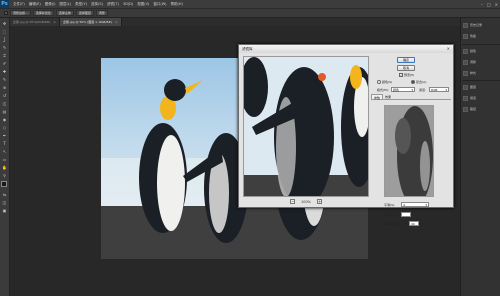 This screenshot has height=296, width=500. What do you see at coordinates (406, 60) in the screenshot?
I see `ok-button: 确定` at bounding box center [406, 60].